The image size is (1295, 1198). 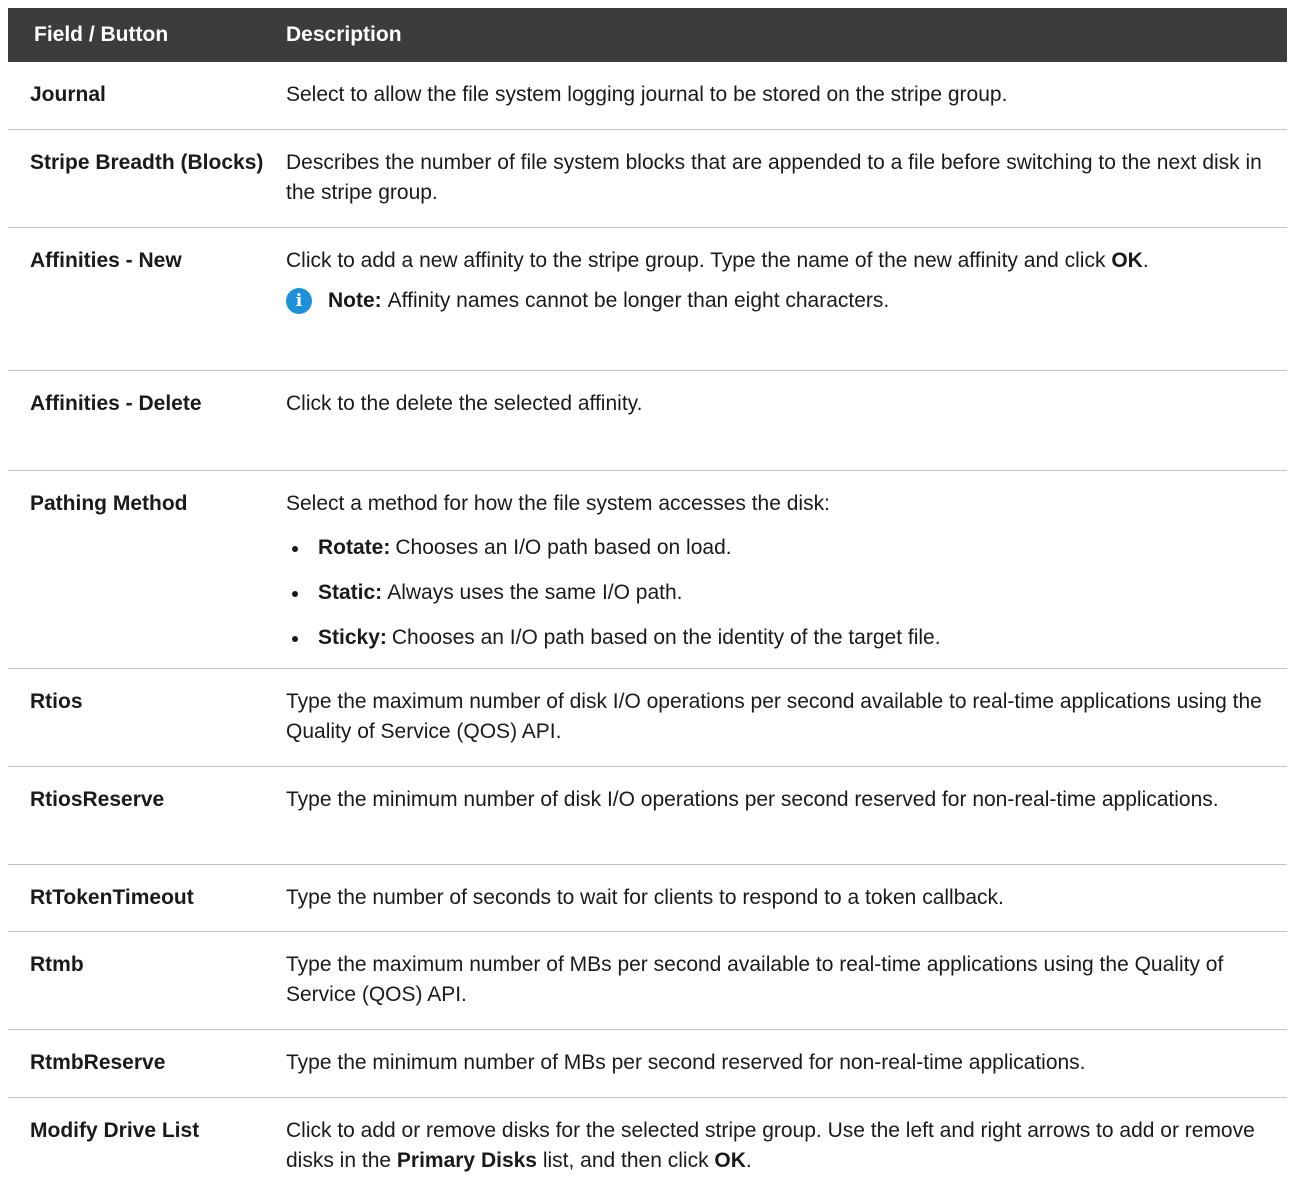 What do you see at coordinates (97, 799) in the screenshot?
I see `field-name: RtiosReserve` at bounding box center [97, 799].